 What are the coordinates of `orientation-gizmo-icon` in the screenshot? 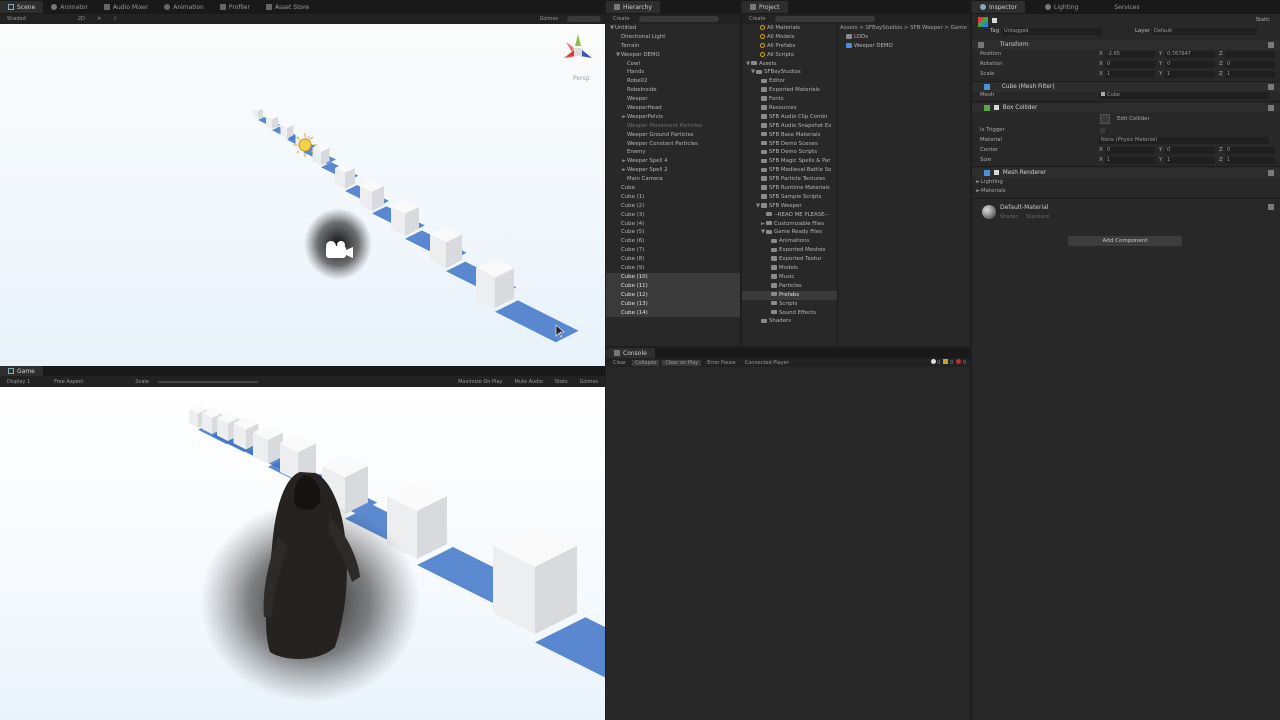 It's located at (578, 46).